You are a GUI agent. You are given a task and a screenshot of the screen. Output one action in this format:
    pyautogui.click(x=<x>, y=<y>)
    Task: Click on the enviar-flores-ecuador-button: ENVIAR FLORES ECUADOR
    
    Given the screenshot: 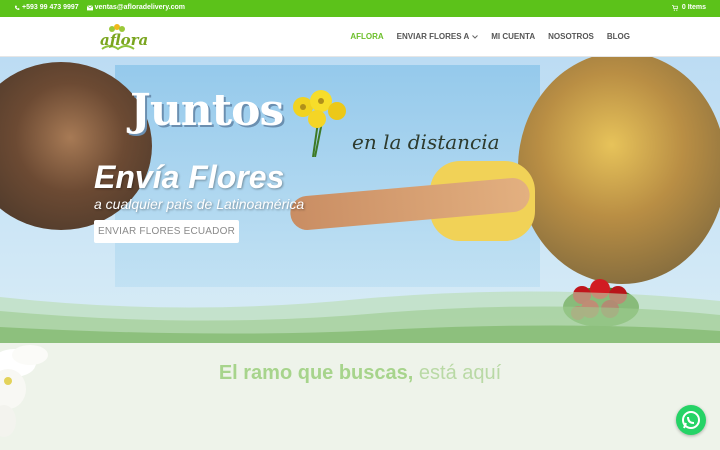 What is the action you would take?
    pyautogui.click(x=166, y=231)
    